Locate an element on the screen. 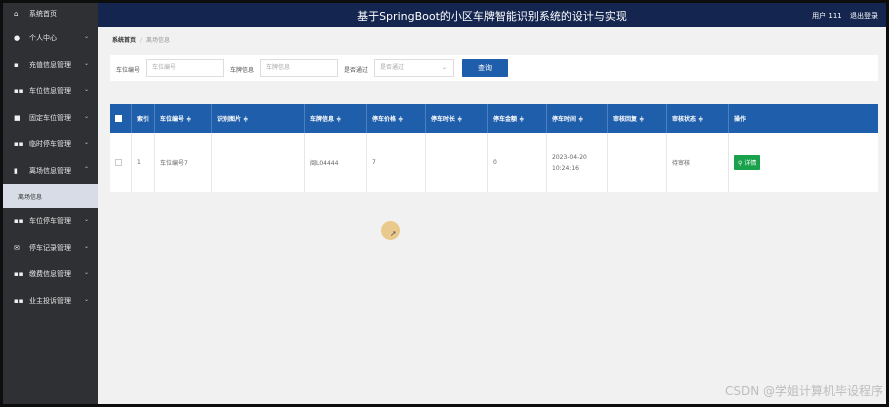 This screenshot has width=889, height=407. detail-button-label: 详情 is located at coordinates (750, 163).